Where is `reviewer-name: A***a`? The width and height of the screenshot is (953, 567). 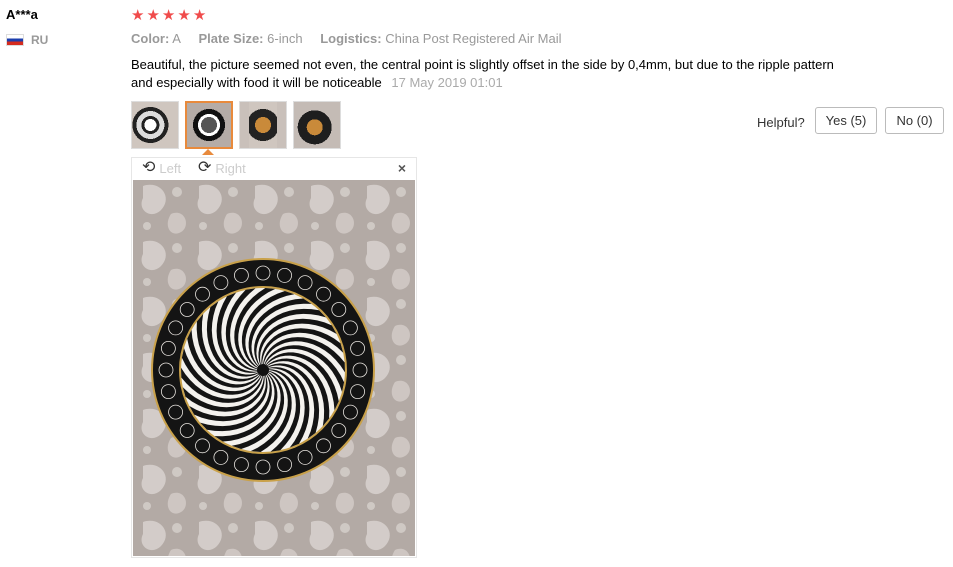
reviewer-name: A***a is located at coordinates (22, 14).